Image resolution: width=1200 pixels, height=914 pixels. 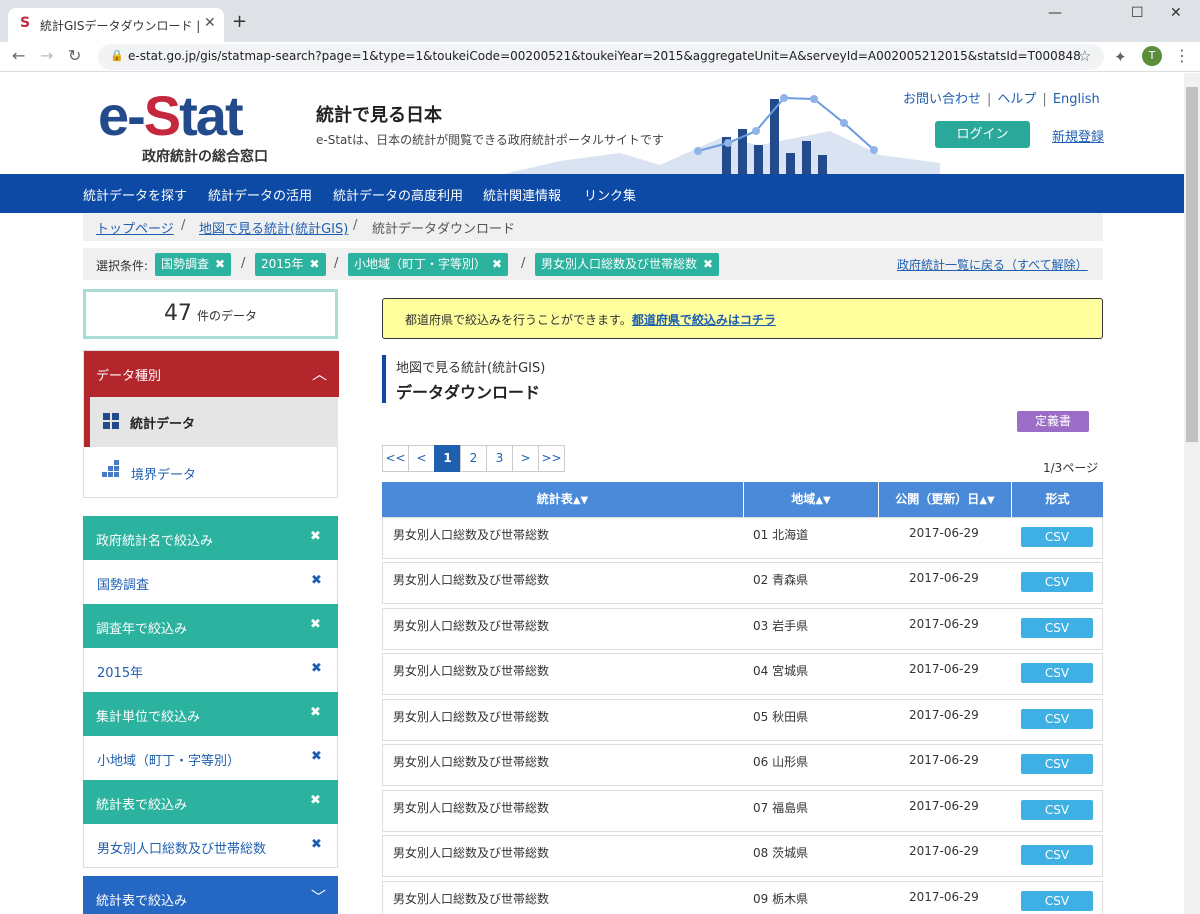 I want to click on browser-tab: S 統計GISデータダウンロード | 政府統計 ✕, so click(x=116, y=25).